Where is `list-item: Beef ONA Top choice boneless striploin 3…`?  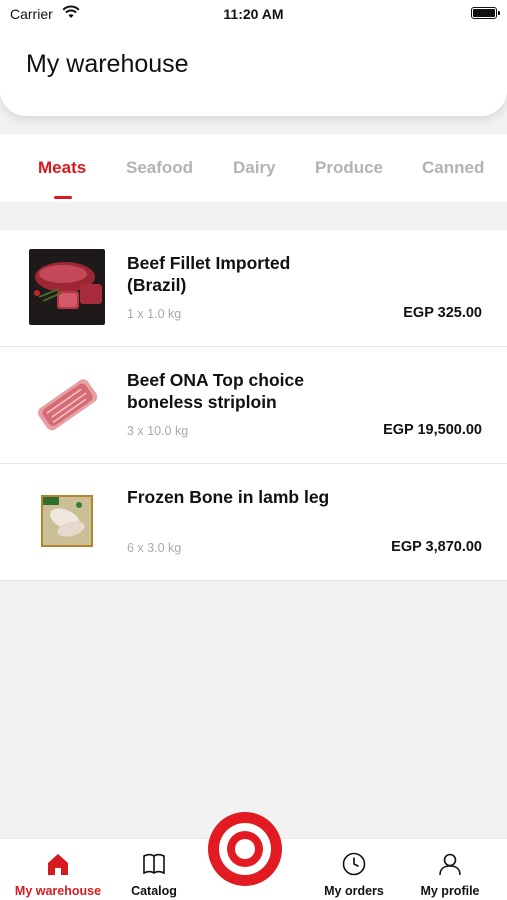 list-item: Beef ONA Top choice boneless striploin 3… is located at coordinates (253, 405).